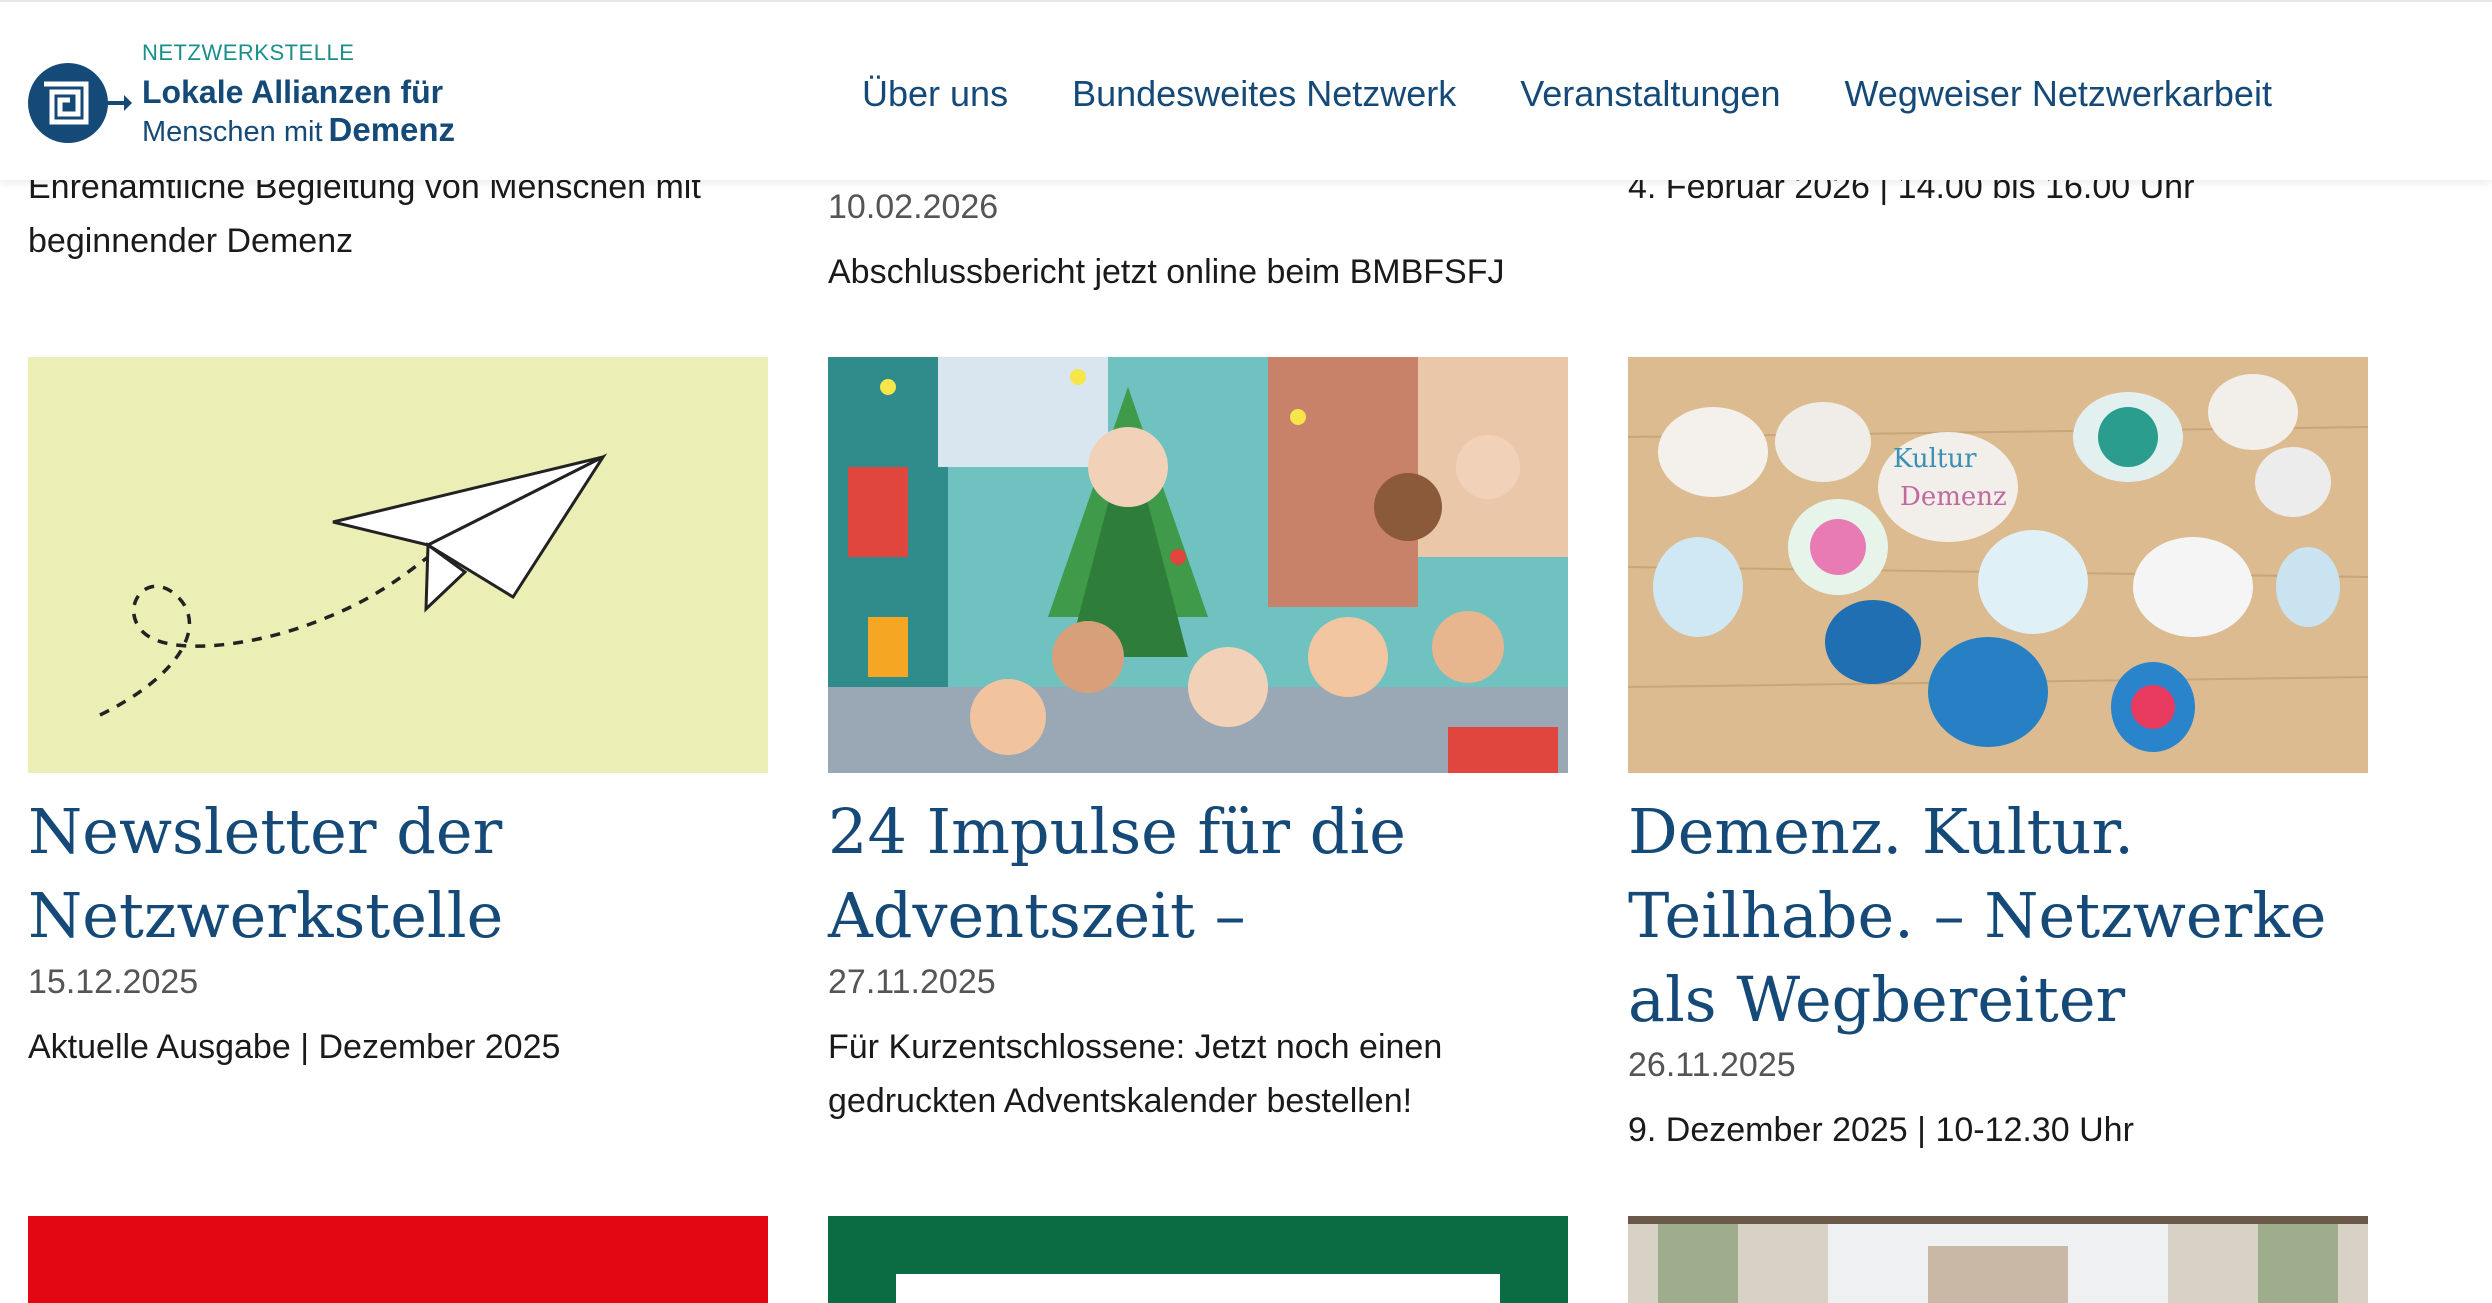 The width and height of the screenshot is (2492, 1303). I want to click on logo-kicker: NETZWERKSTELLE, so click(248, 52).